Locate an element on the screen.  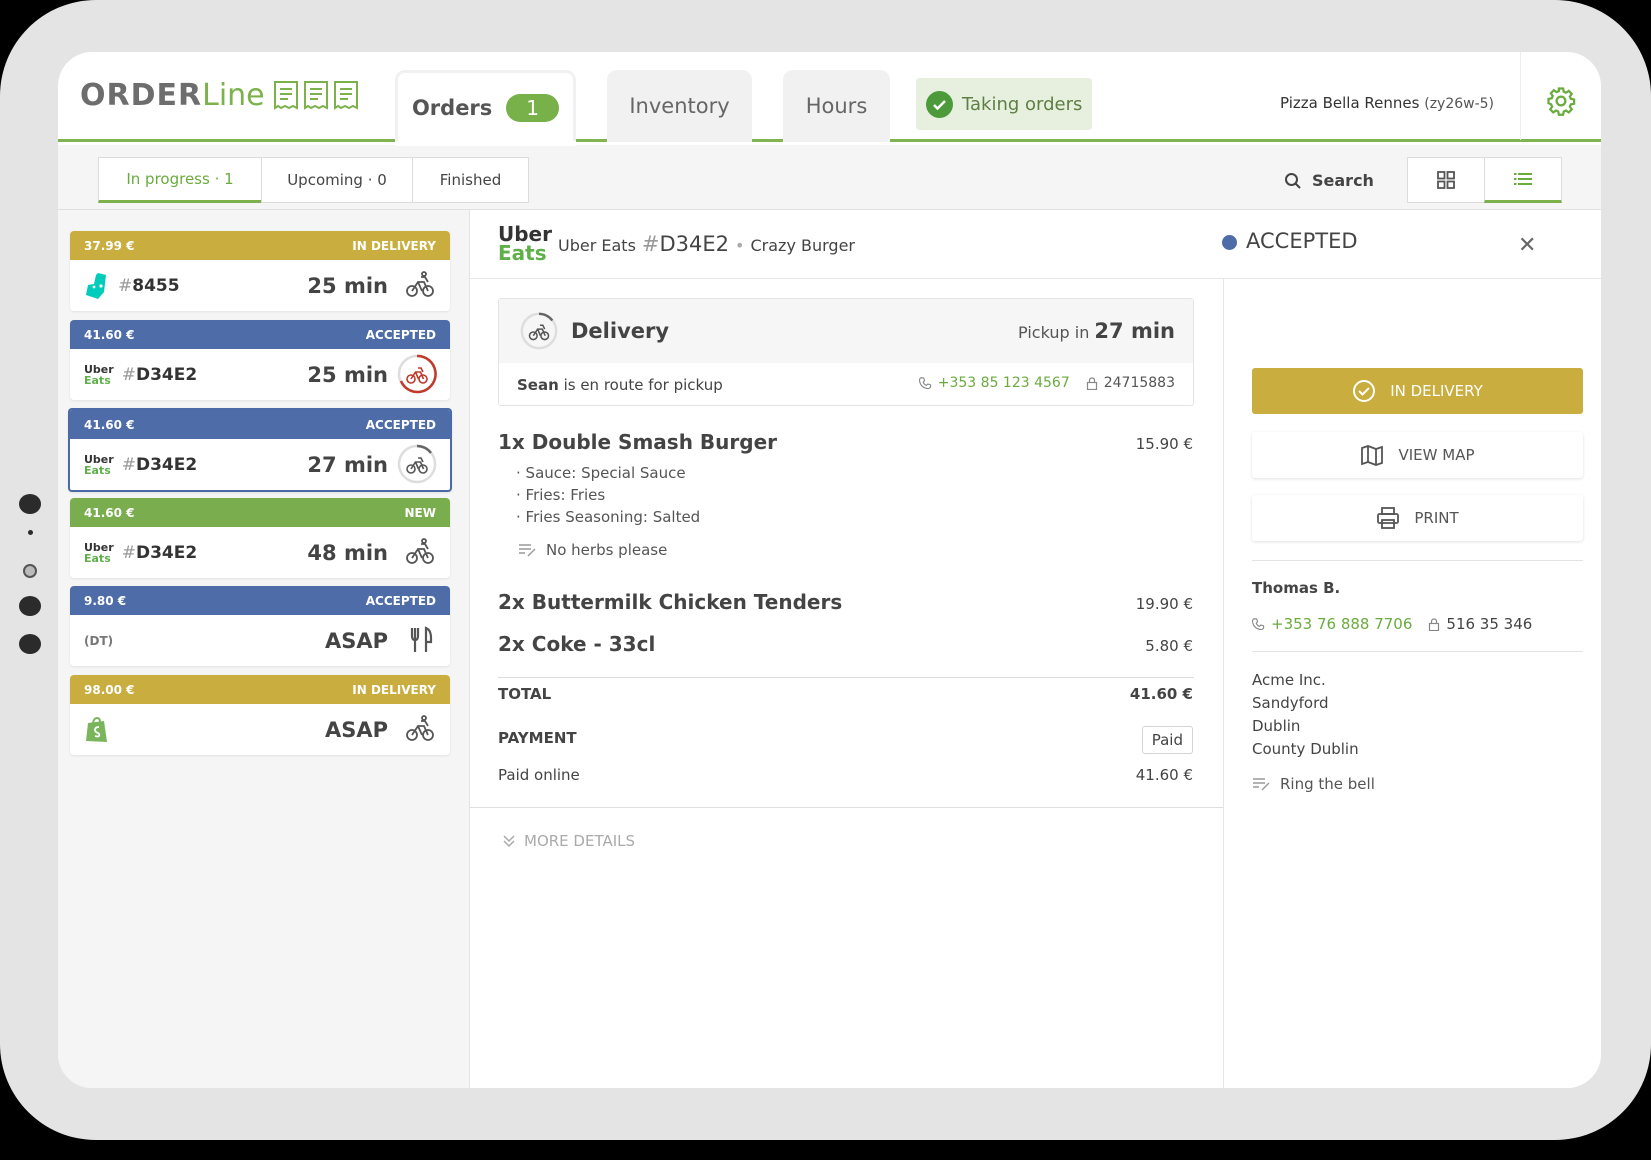
address-line: Sandyford is located at coordinates (1290, 703).